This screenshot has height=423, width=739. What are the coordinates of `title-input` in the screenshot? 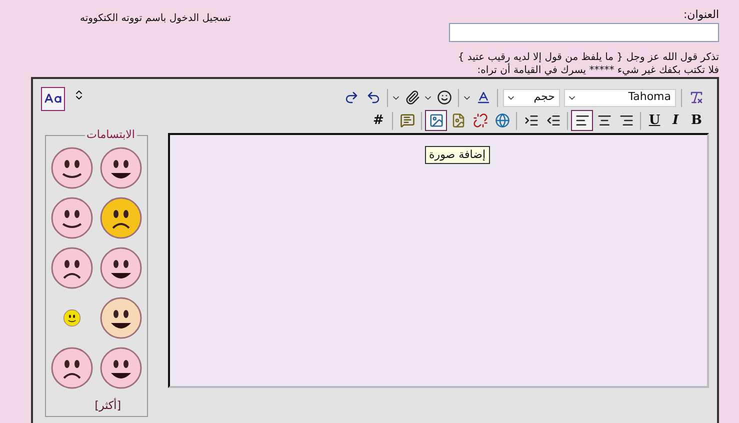 It's located at (584, 32).